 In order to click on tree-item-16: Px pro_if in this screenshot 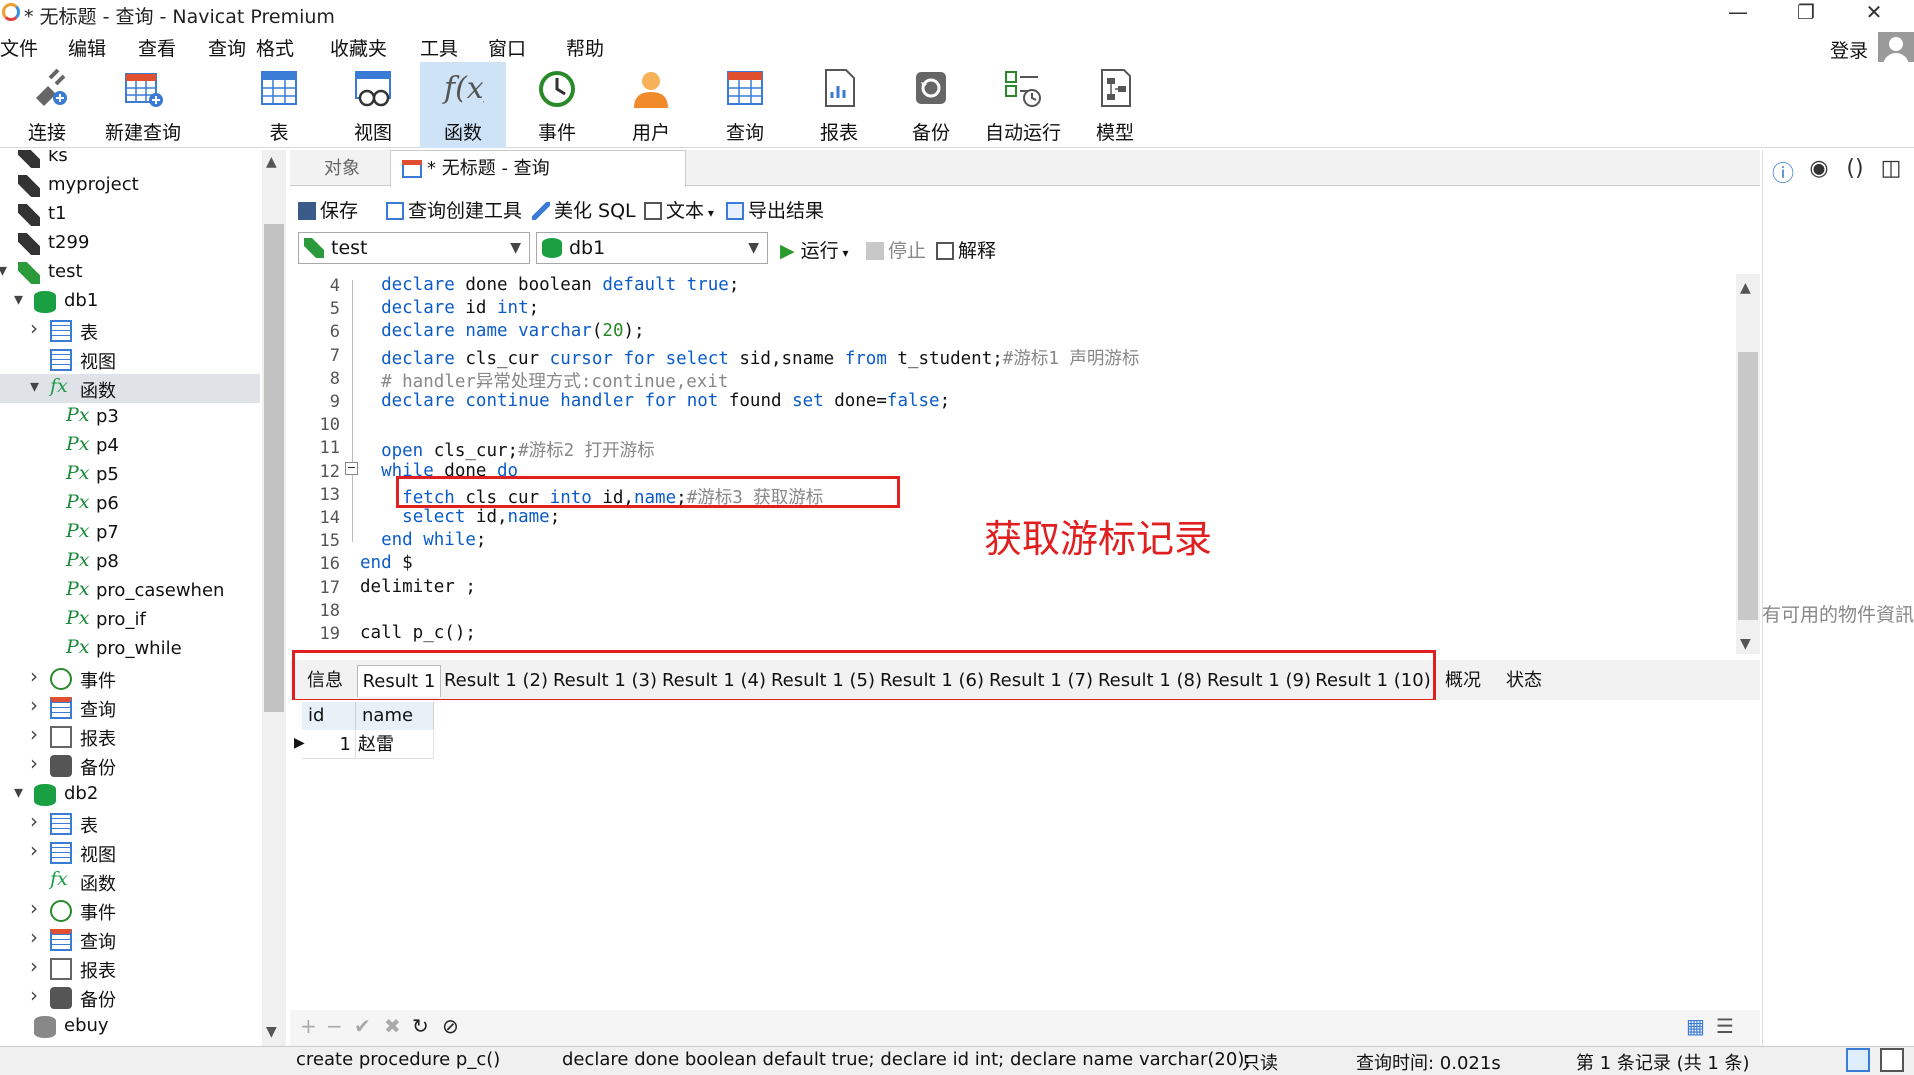, I will do `click(130, 620)`.